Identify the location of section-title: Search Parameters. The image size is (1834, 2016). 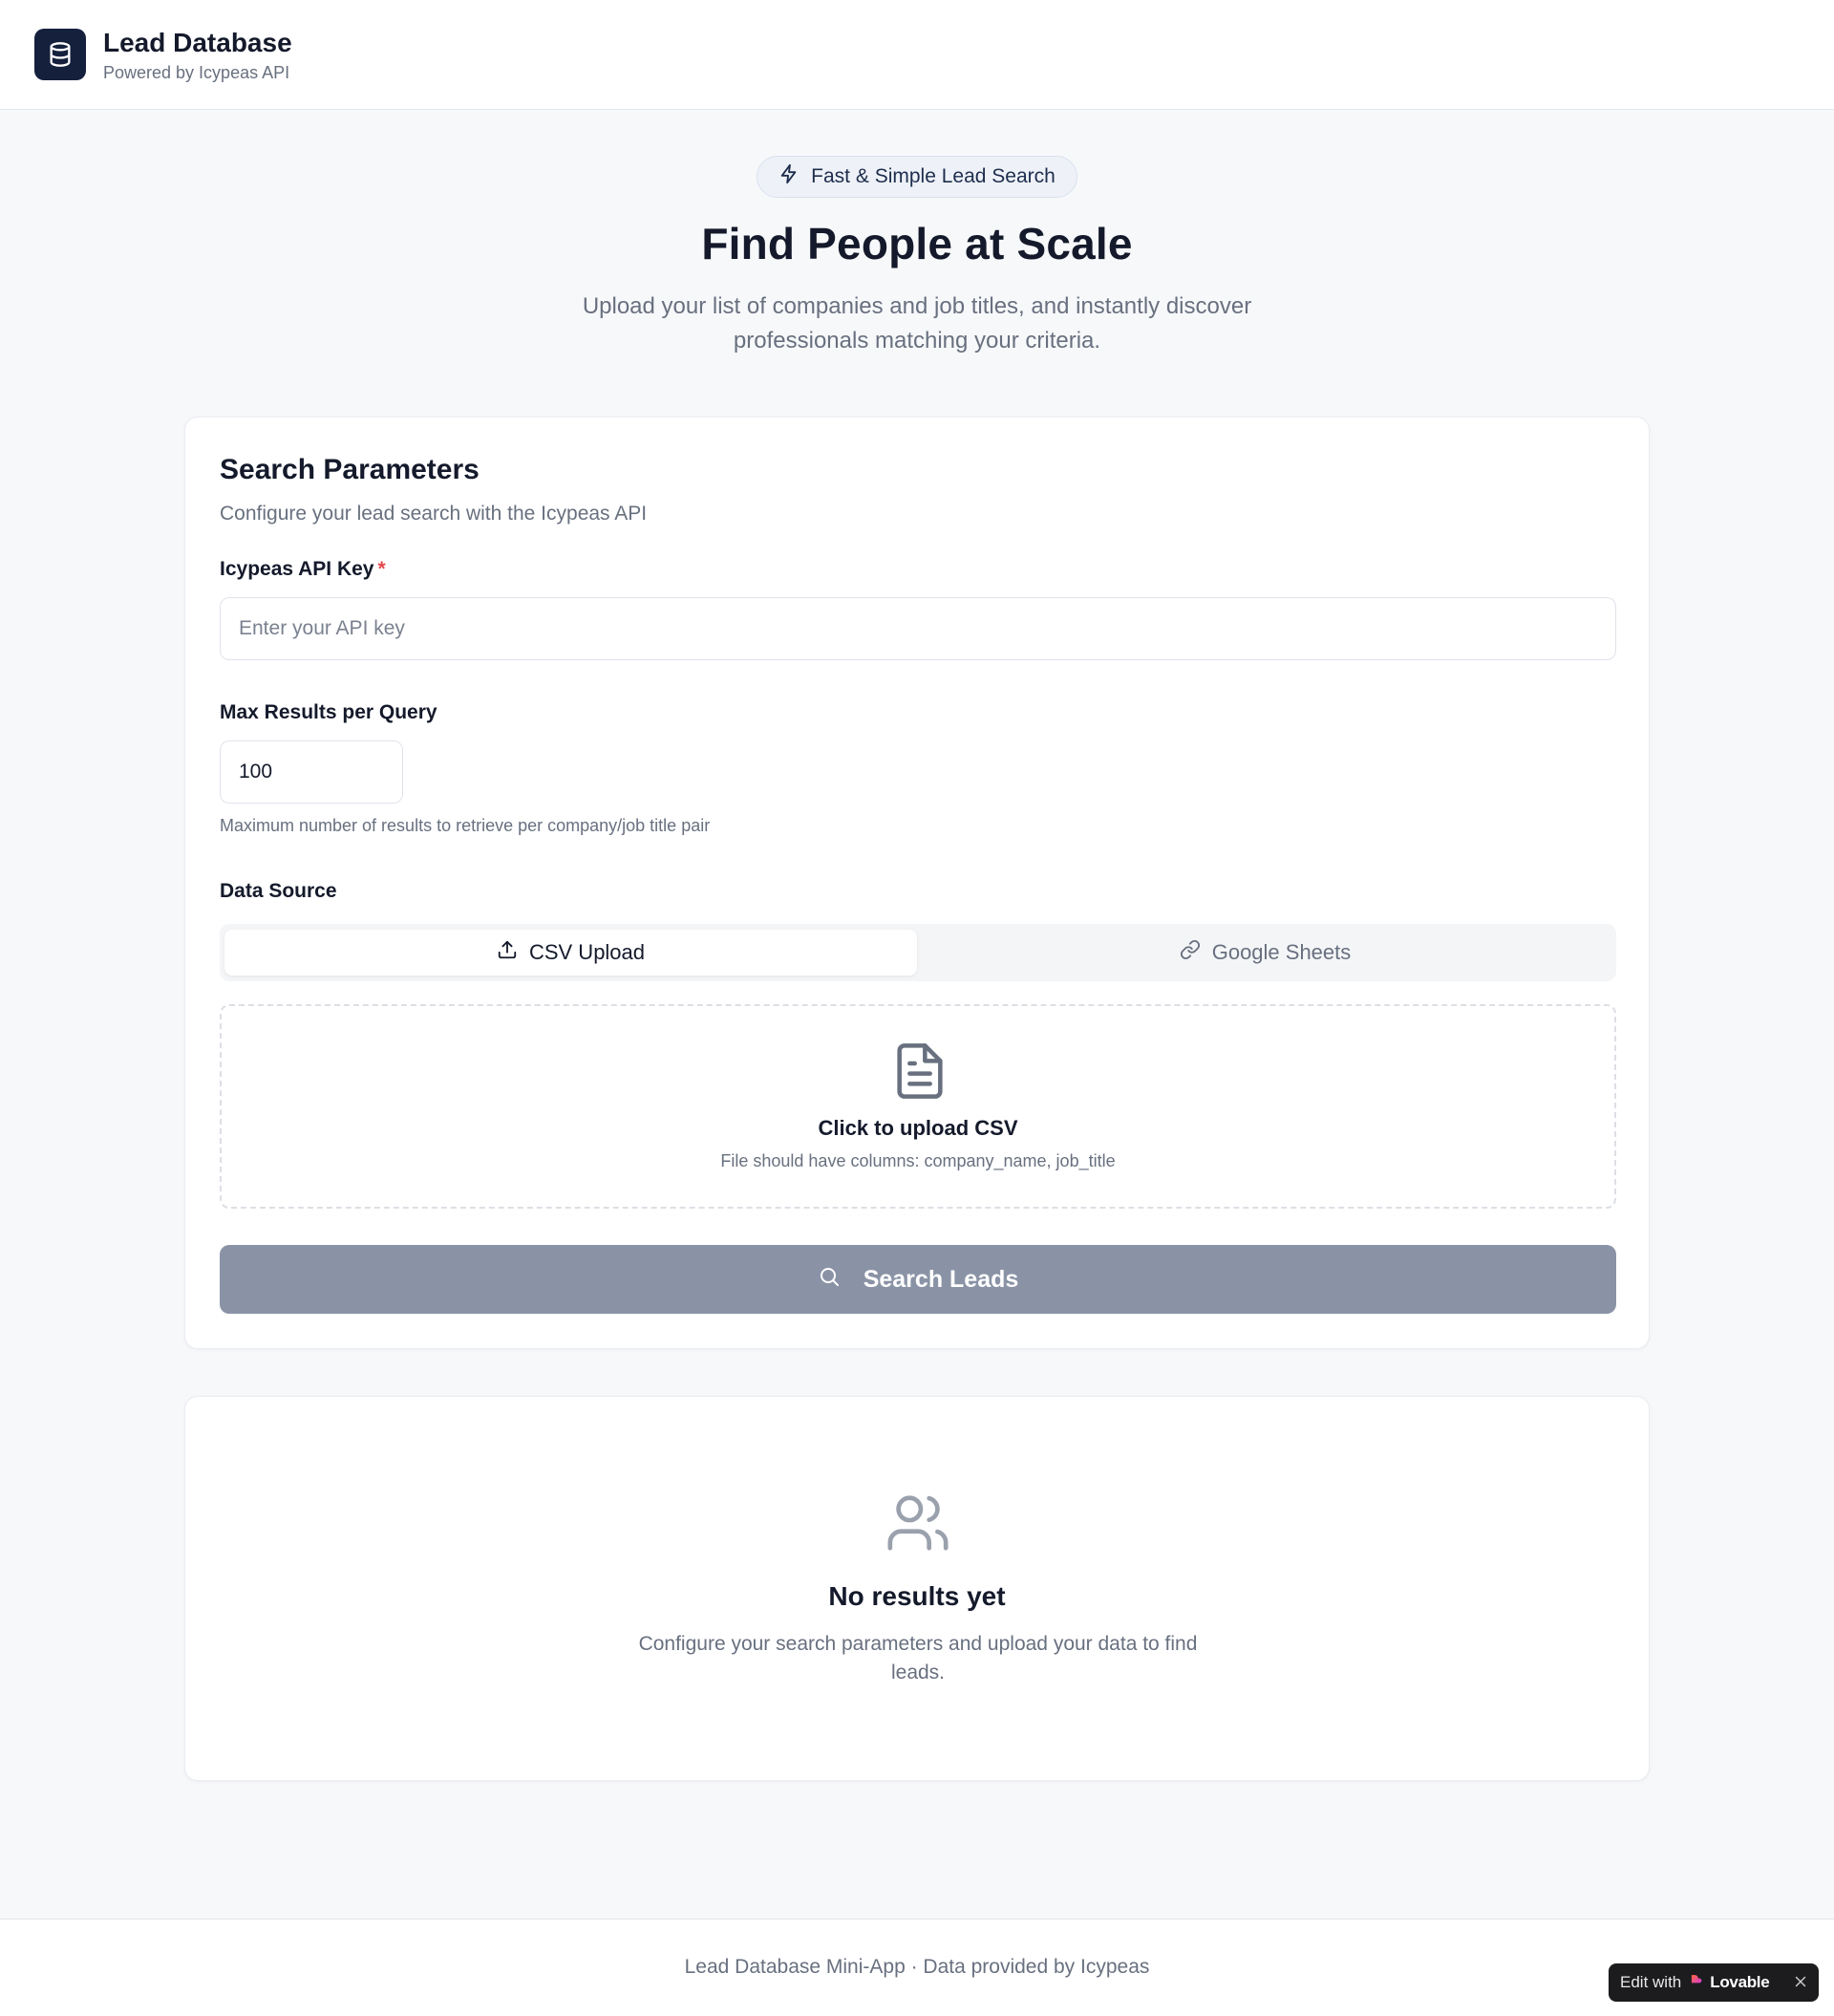
(350, 470).